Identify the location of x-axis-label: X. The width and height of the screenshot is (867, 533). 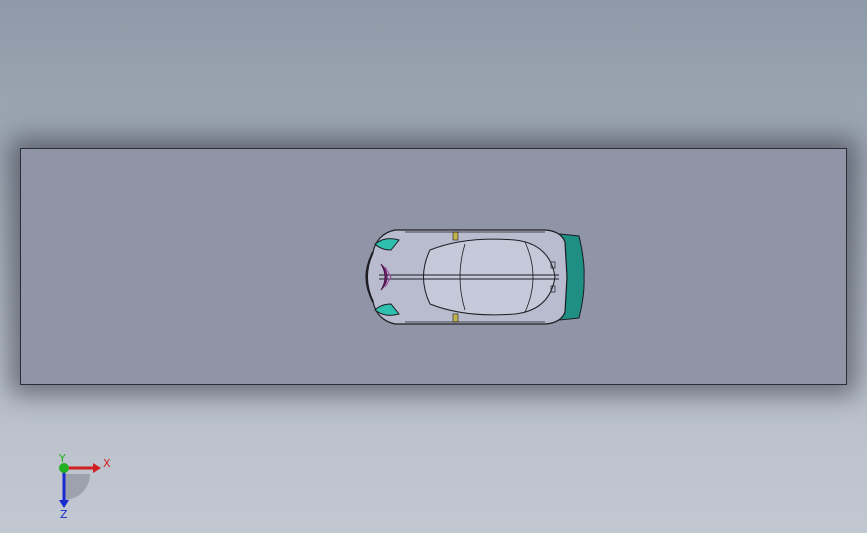
(107, 463).